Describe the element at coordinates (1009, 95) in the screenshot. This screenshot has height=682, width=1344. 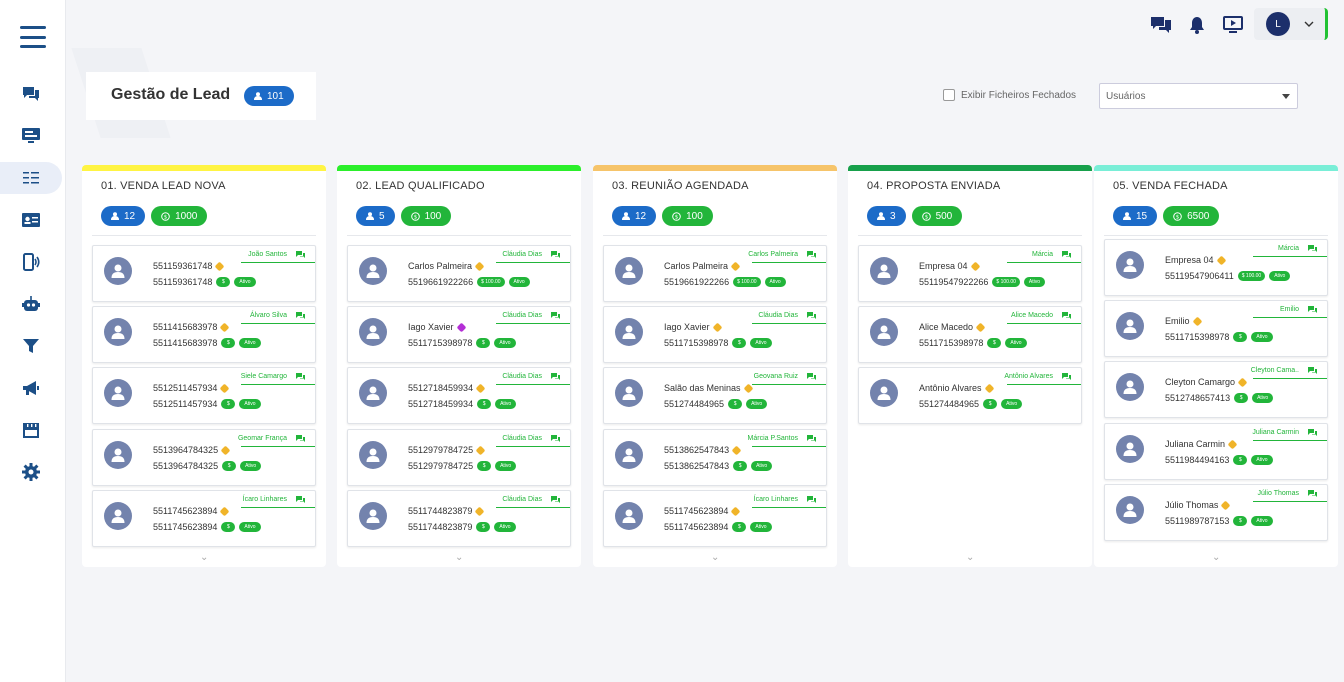
I see `show-closed-files-toggle: Exibir Ficheiros Fechados` at that location.